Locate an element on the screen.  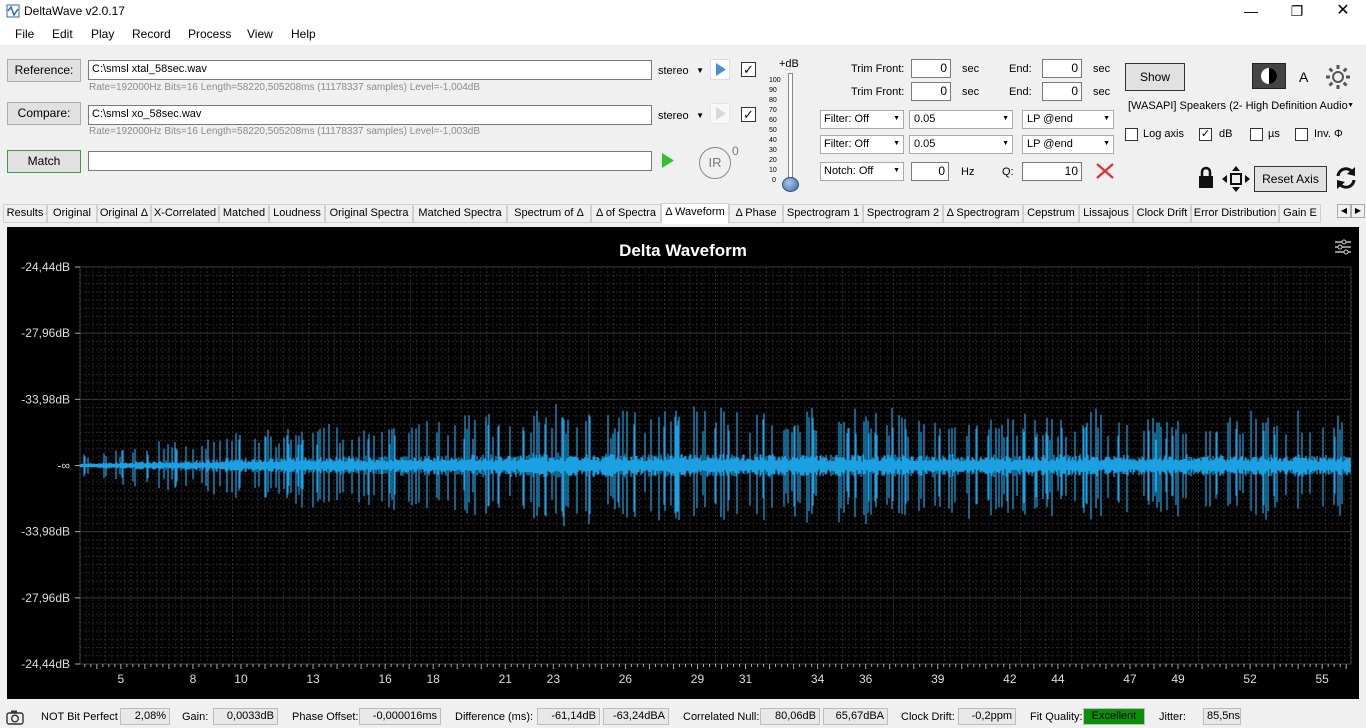
reference-checkbox: ✓ is located at coordinates (748, 69).